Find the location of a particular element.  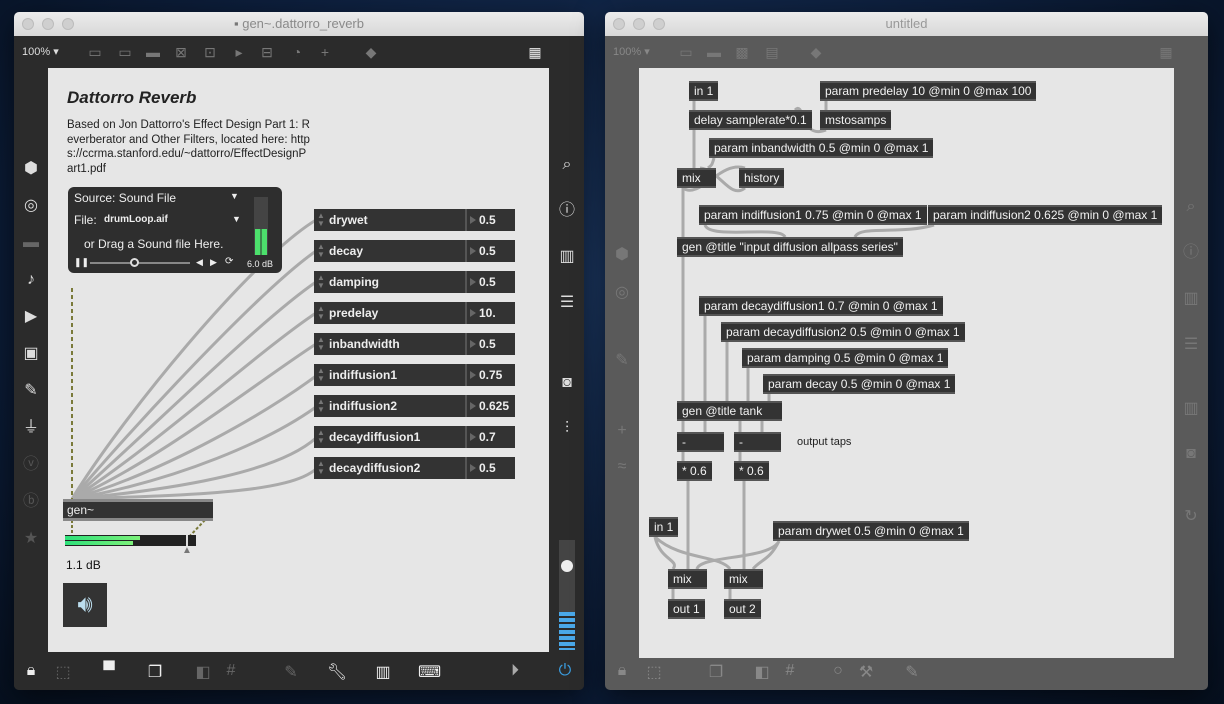

paint-bucket-icon: ◆ is located at coordinates (816, 52).